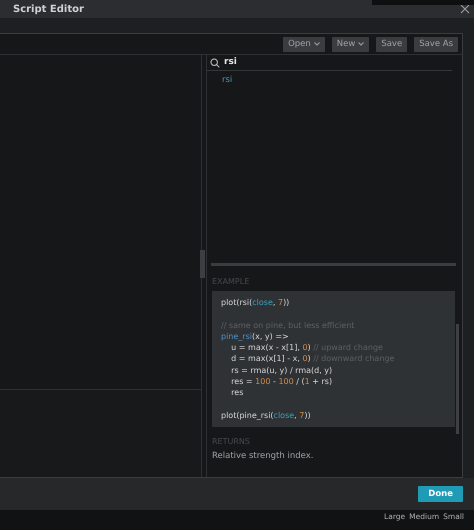  I want to click on close-icon, so click(465, 9).